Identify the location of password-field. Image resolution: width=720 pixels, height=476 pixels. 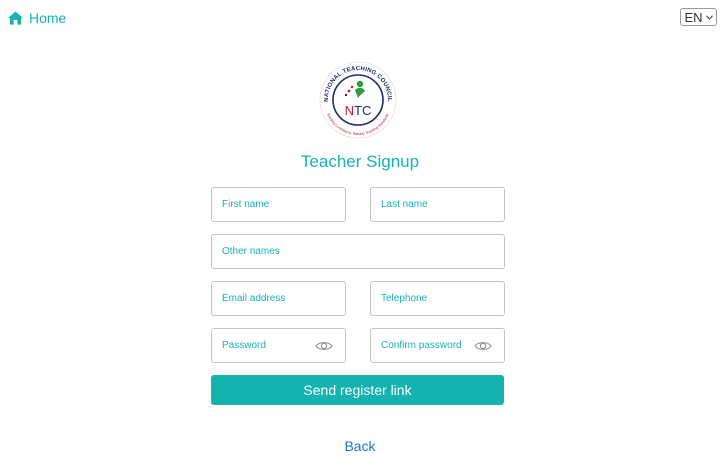
(278, 345).